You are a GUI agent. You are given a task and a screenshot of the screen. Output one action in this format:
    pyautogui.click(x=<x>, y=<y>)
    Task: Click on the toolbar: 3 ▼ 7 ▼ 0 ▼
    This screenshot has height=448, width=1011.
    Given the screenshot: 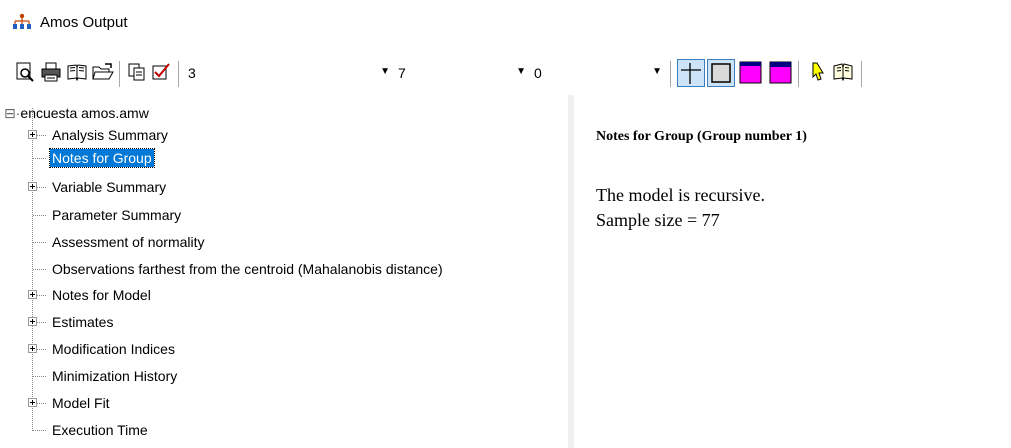 What is the action you would take?
    pyautogui.click(x=505, y=74)
    